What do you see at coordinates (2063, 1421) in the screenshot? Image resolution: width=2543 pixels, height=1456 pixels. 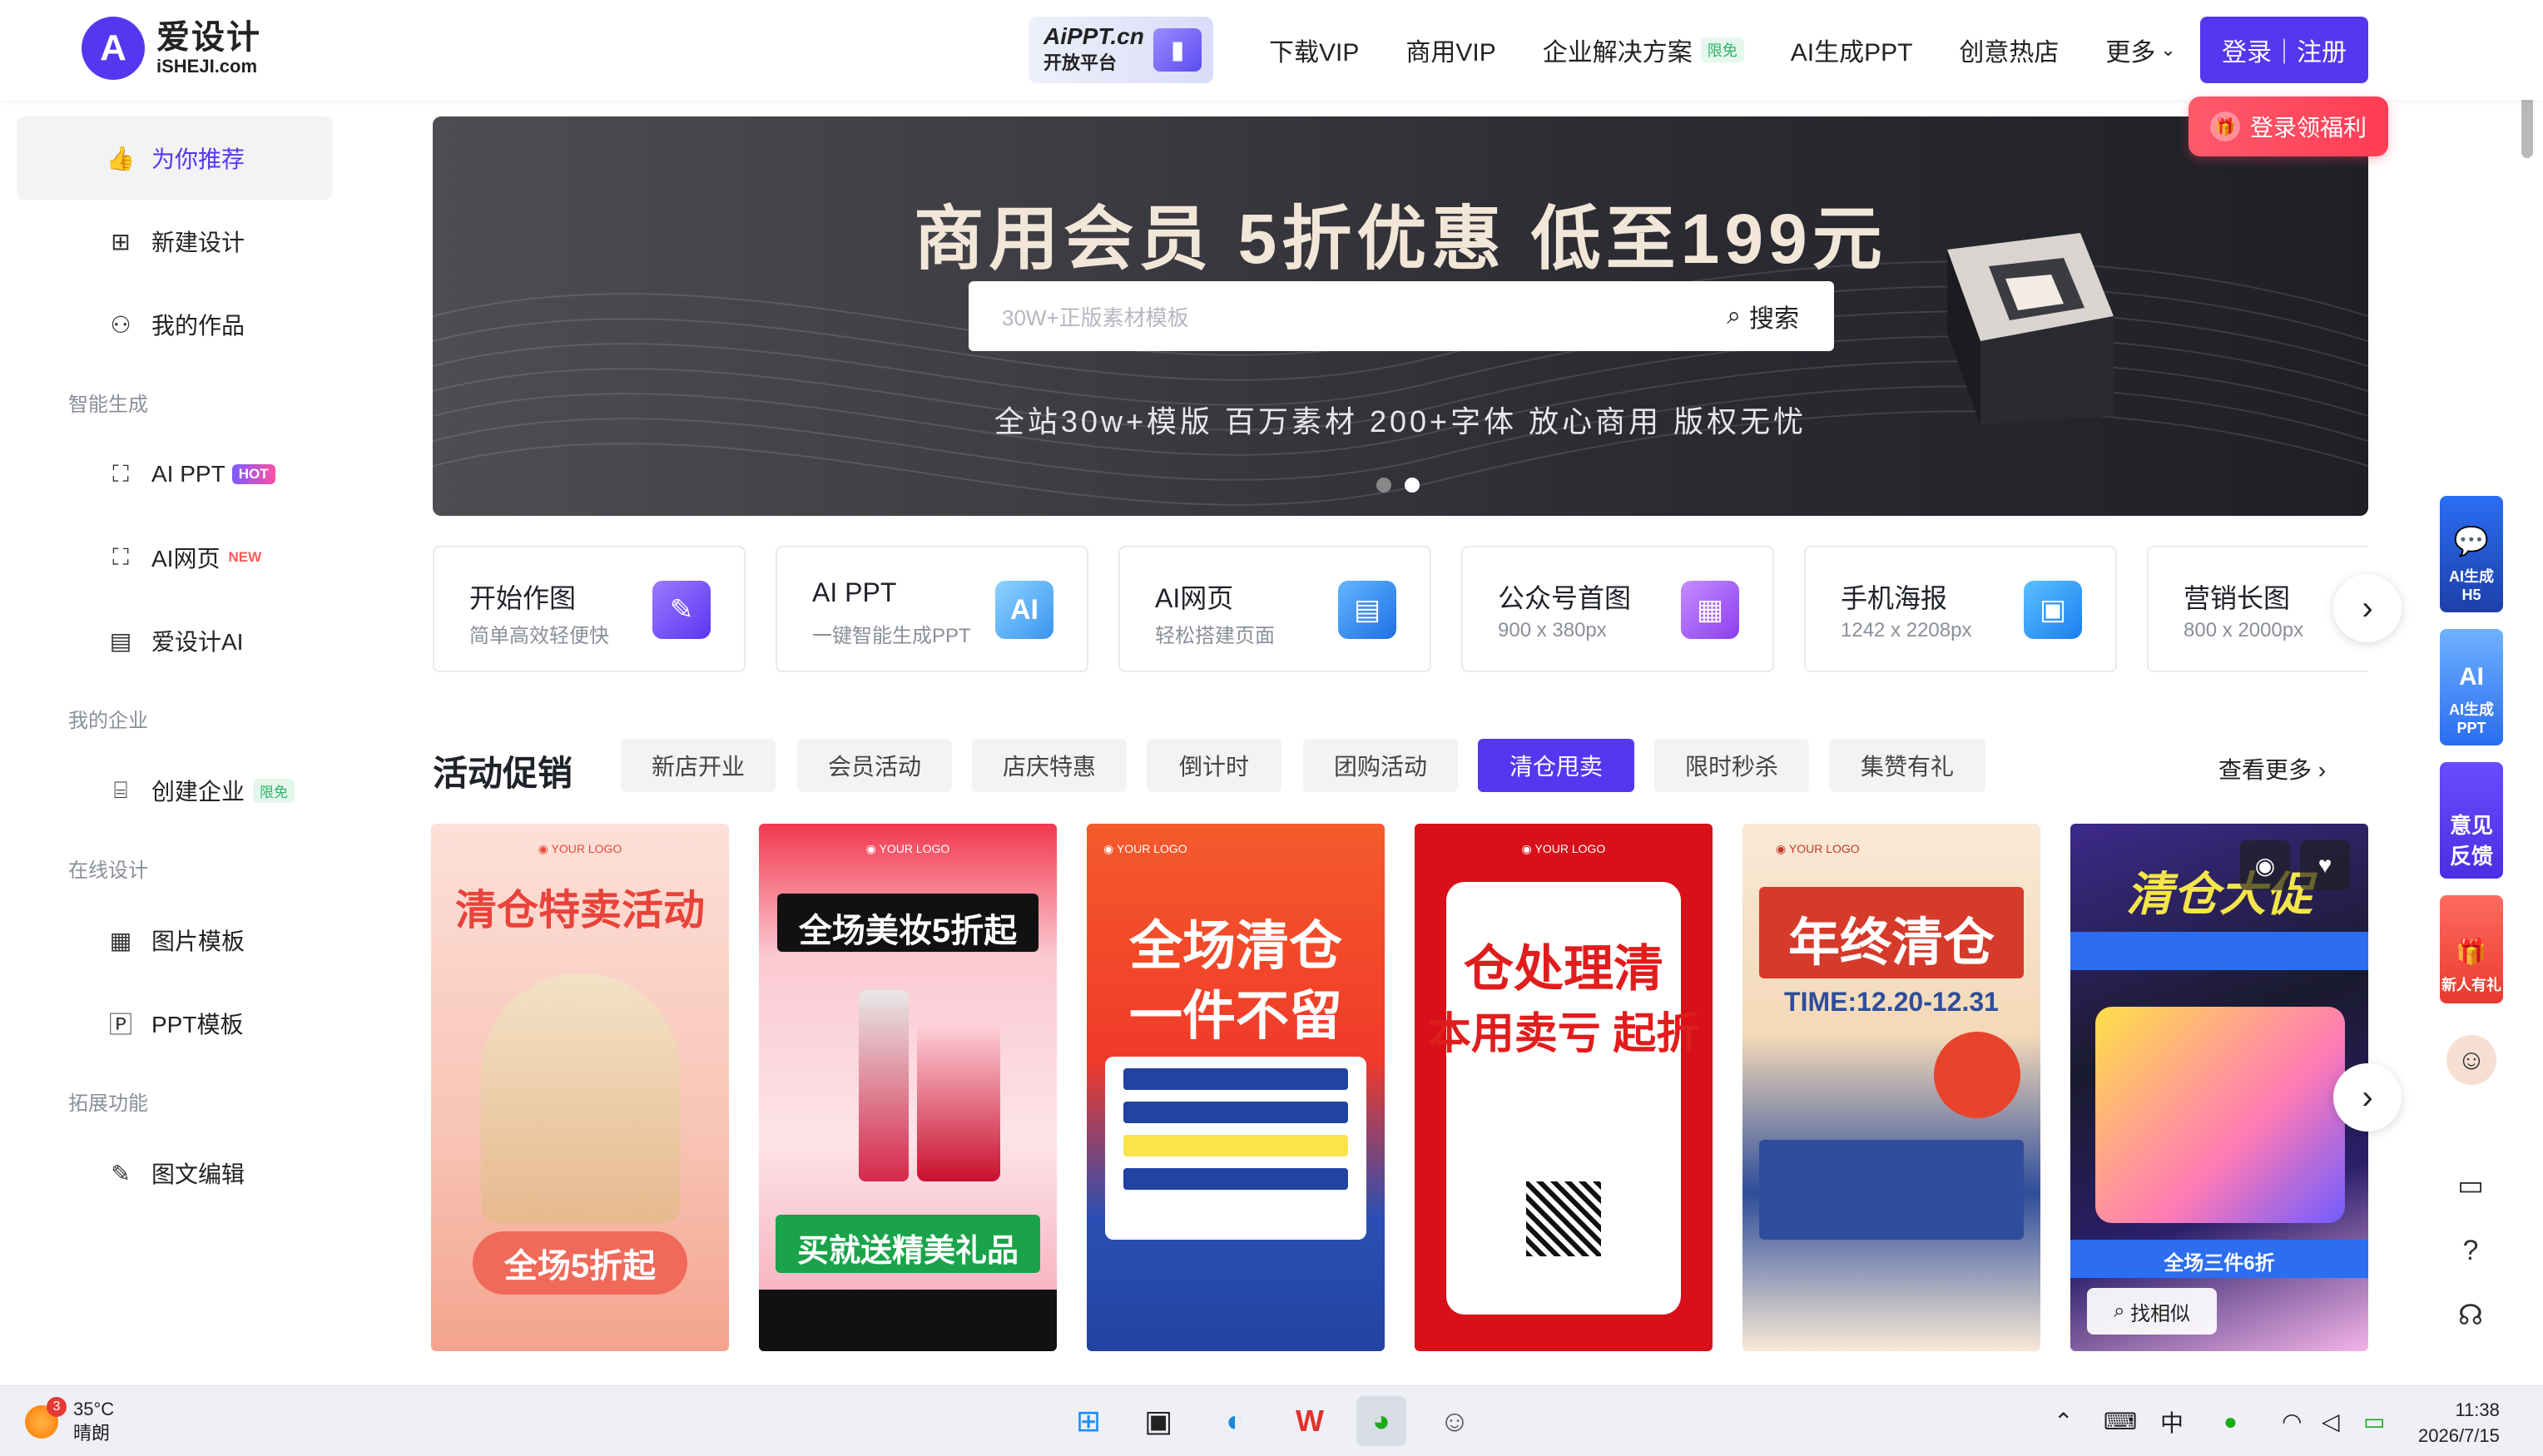 I see `tray-chevron-up-icon: ⌃` at bounding box center [2063, 1421].